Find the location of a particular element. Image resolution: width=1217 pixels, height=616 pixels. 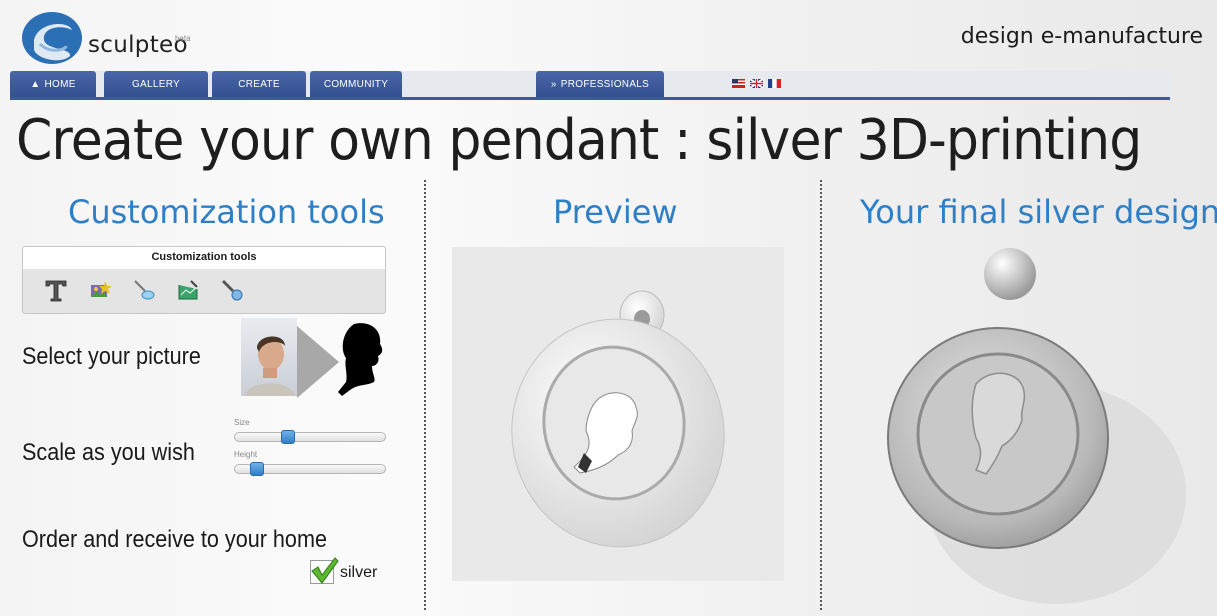

height-slider-label: Height is located at coordinates (246, 454).